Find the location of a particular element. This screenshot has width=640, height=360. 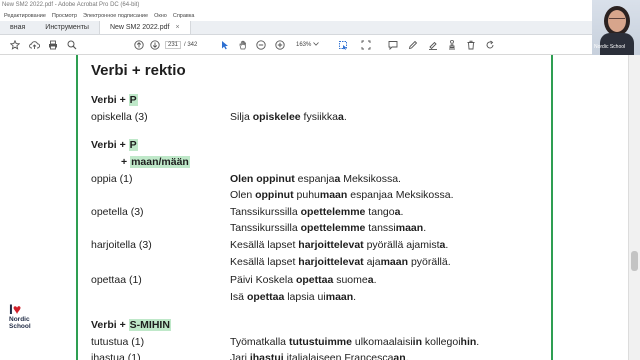

section-heading: Verbi + S-MIHIN is located at coordinates (131, 325).